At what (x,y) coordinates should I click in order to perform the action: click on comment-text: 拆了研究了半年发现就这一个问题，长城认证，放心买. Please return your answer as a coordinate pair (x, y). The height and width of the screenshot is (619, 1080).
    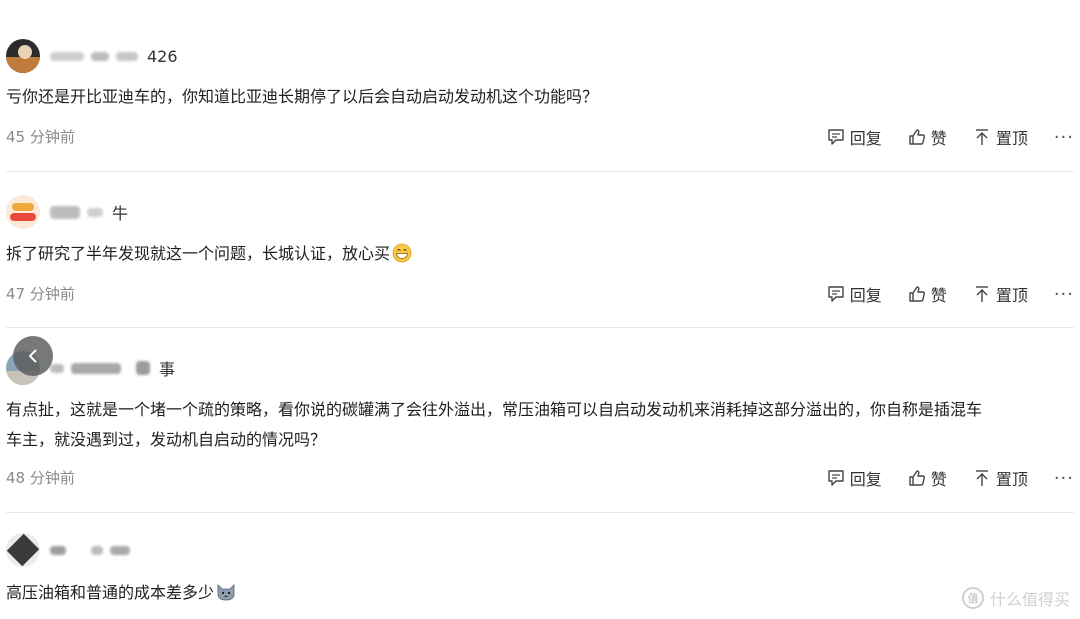
    Looking at the image, I should click on (540, 254).